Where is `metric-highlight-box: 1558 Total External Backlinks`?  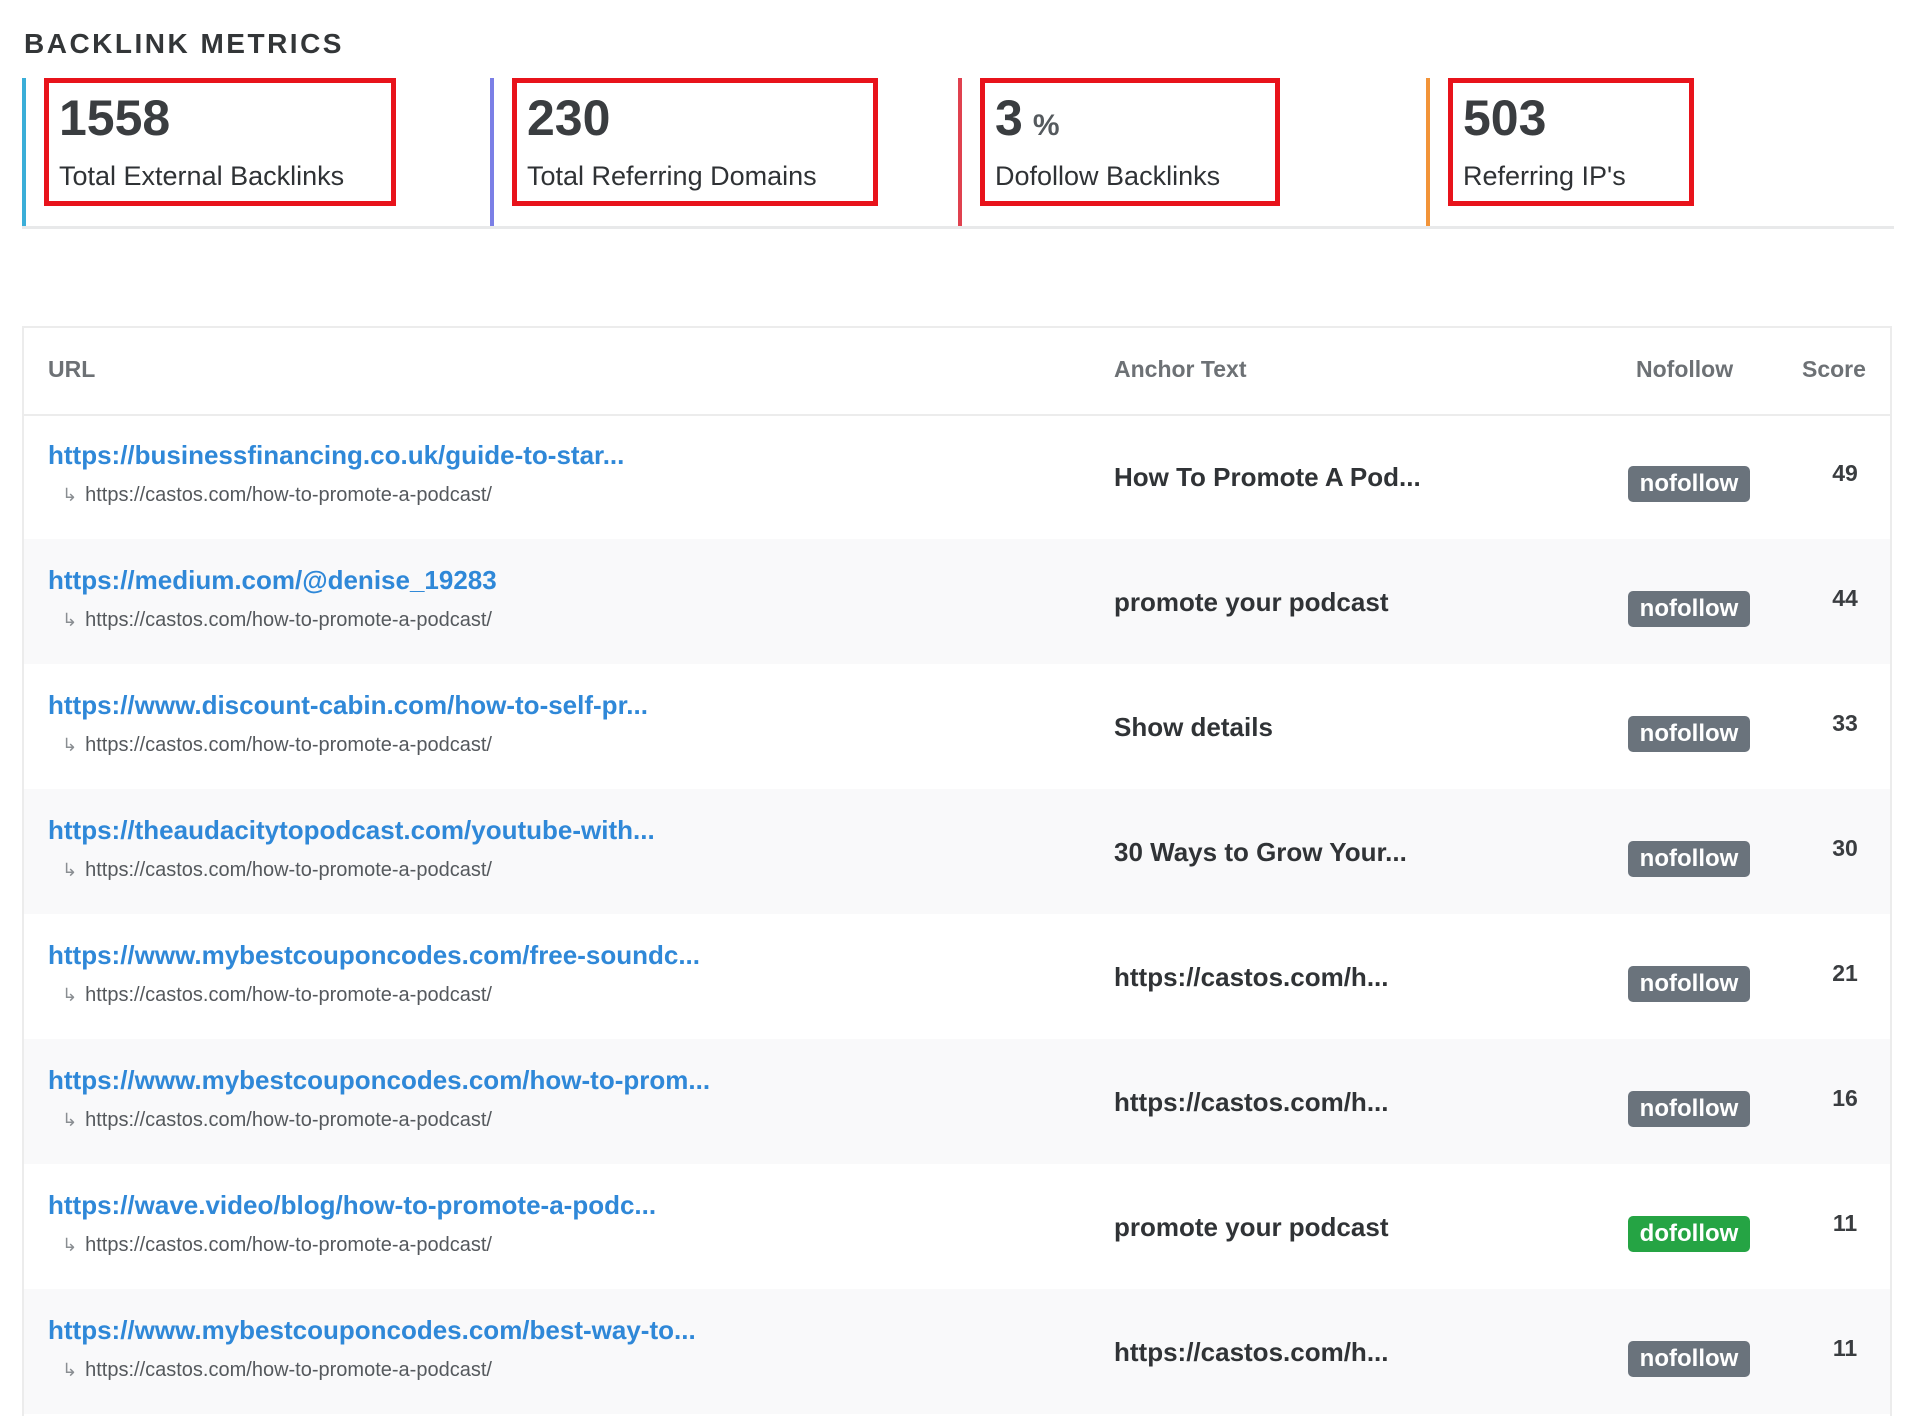
metric-highlight-box: 1558 Total External Backlinks is located at coordinates (220, 142).